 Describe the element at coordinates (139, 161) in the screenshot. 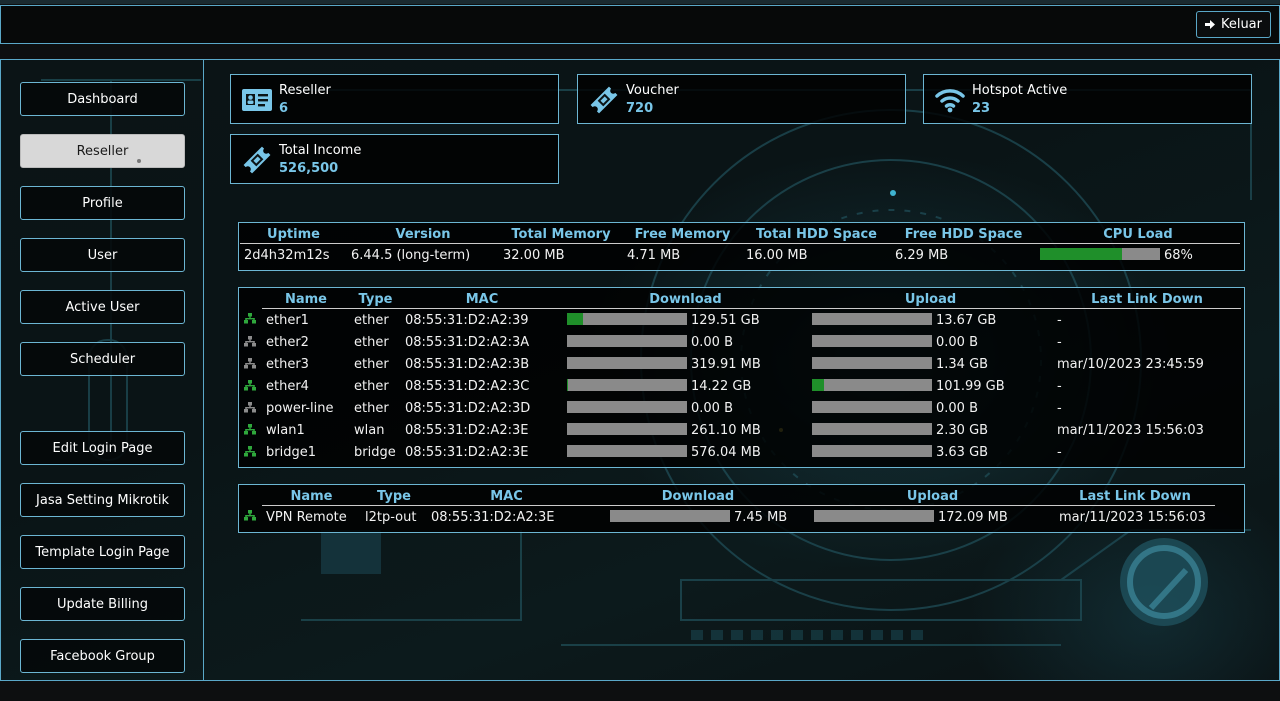

I see `cursor-dot` at that location.